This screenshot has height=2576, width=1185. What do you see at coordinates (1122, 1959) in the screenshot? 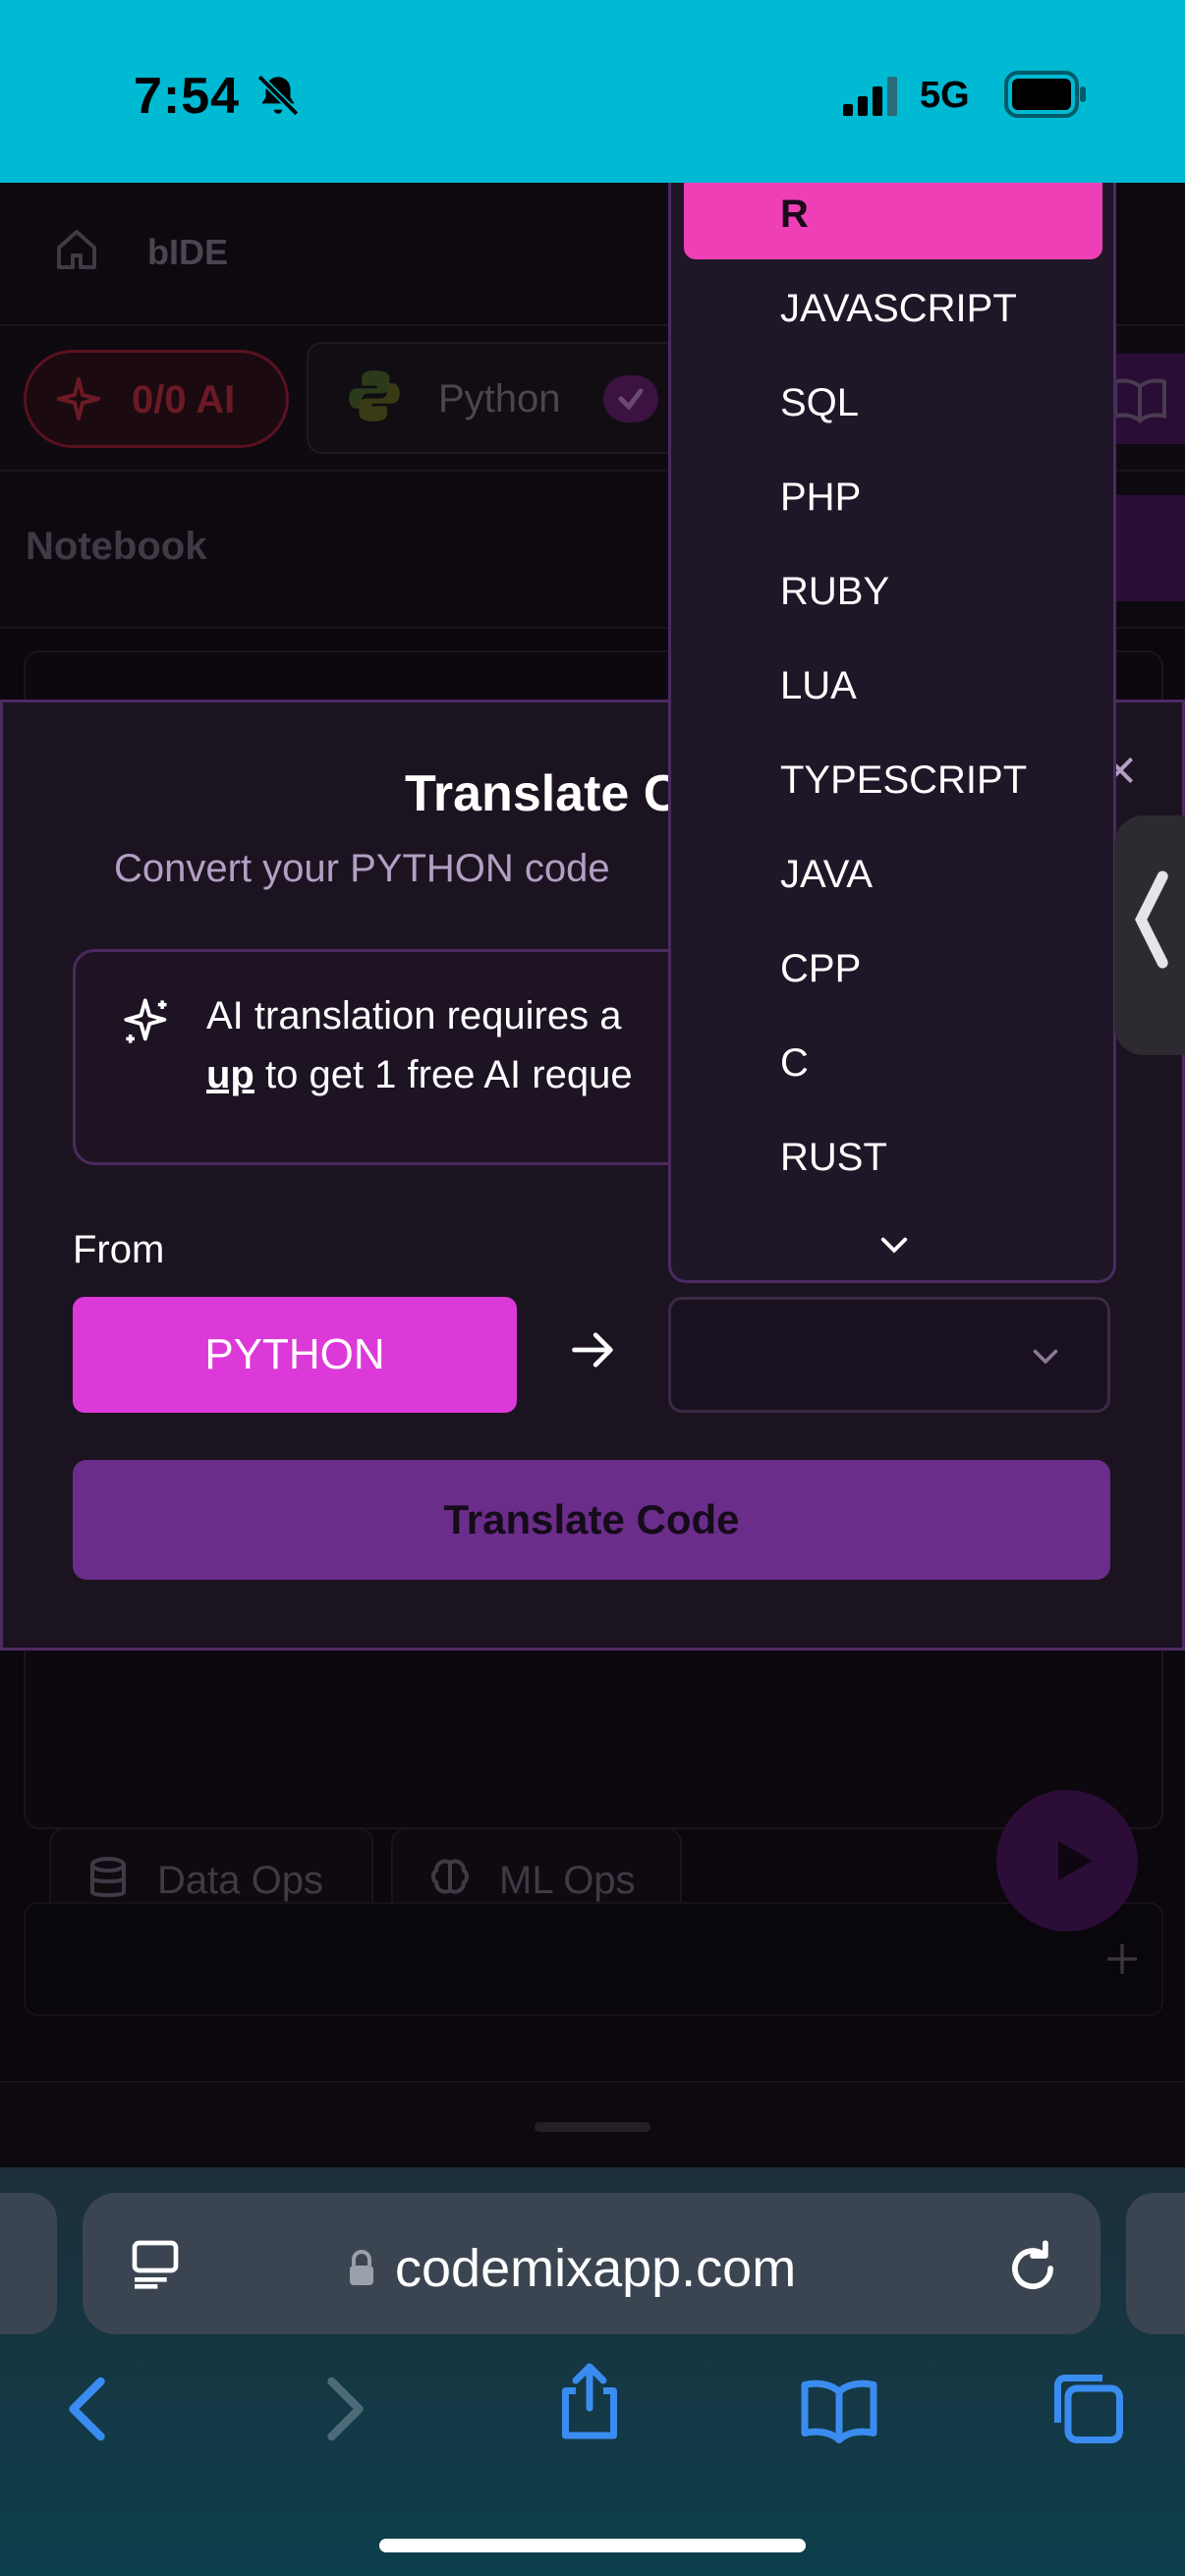
I see `plus-icon` at bounding box center [1122, 1959].